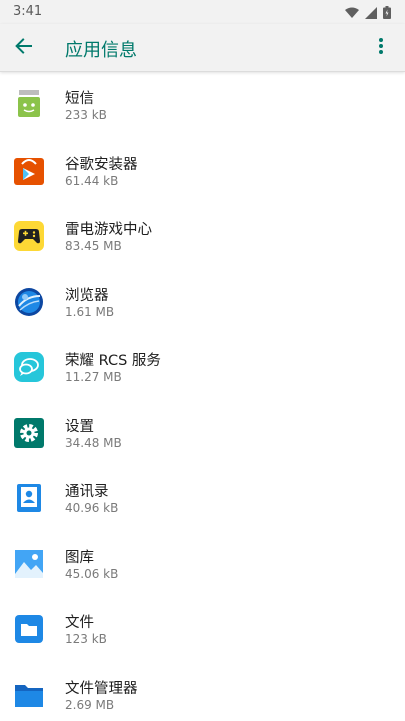 The width and height of the screenshot is (405, 721). I want to click on files-icon, so click(29, 629).